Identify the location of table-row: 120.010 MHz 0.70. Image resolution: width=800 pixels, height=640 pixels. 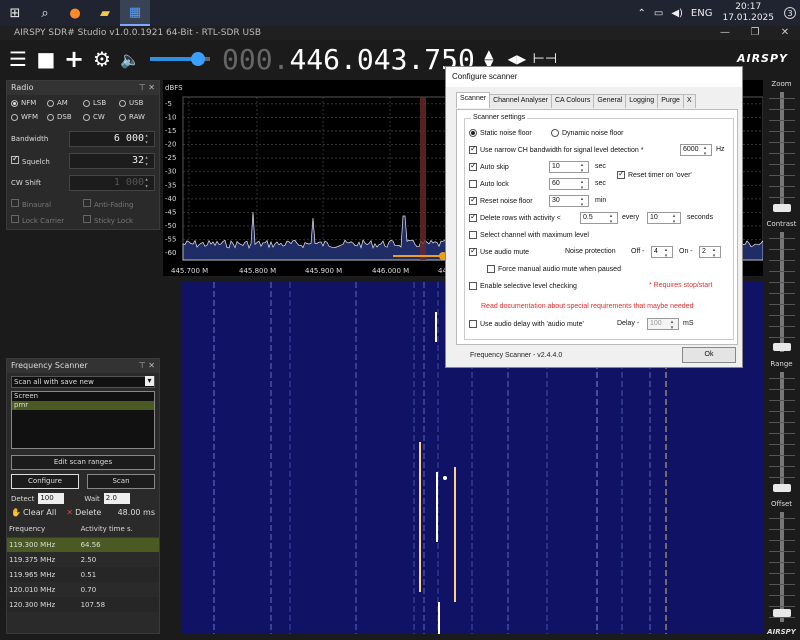
(83, 589).